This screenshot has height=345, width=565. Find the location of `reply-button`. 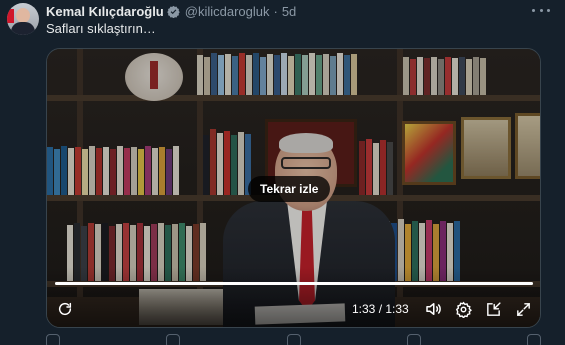

reply-button is located at coordinates (53, 339).